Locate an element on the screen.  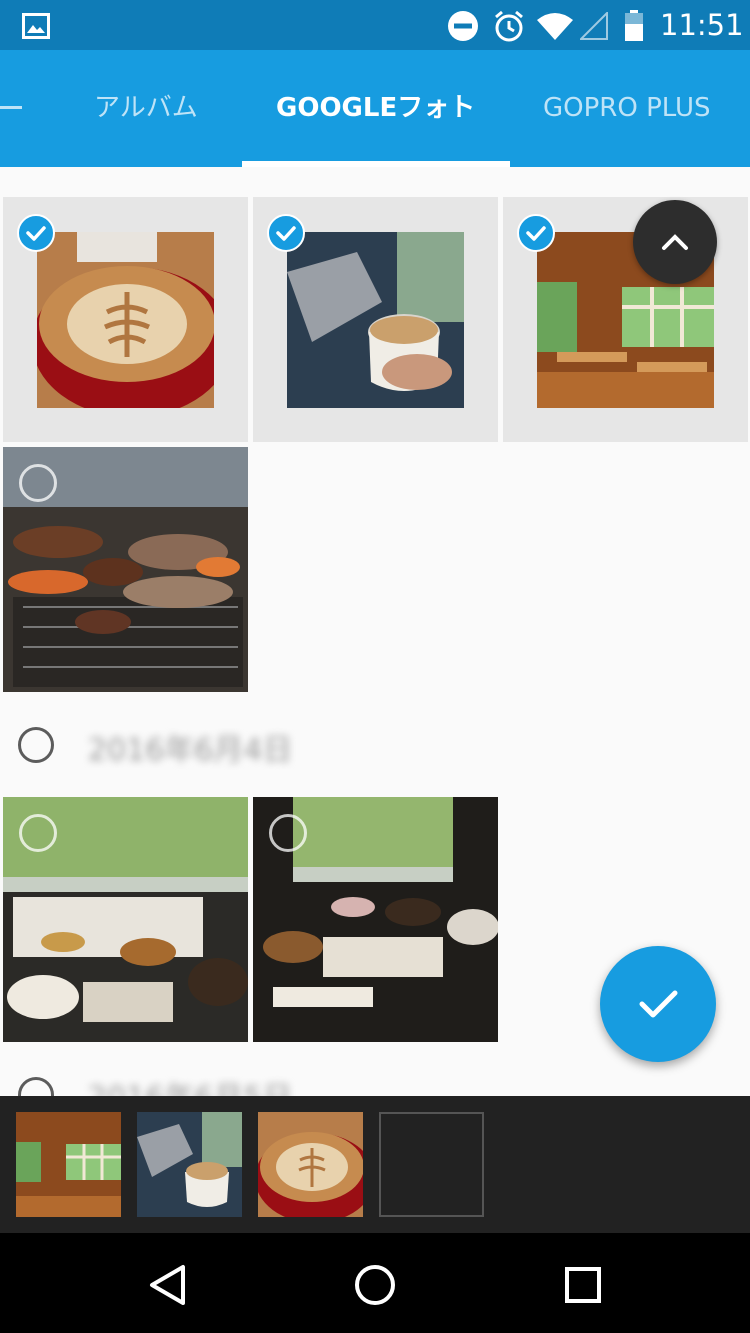
tab-previous-edge is located at coordinates (11, 107).